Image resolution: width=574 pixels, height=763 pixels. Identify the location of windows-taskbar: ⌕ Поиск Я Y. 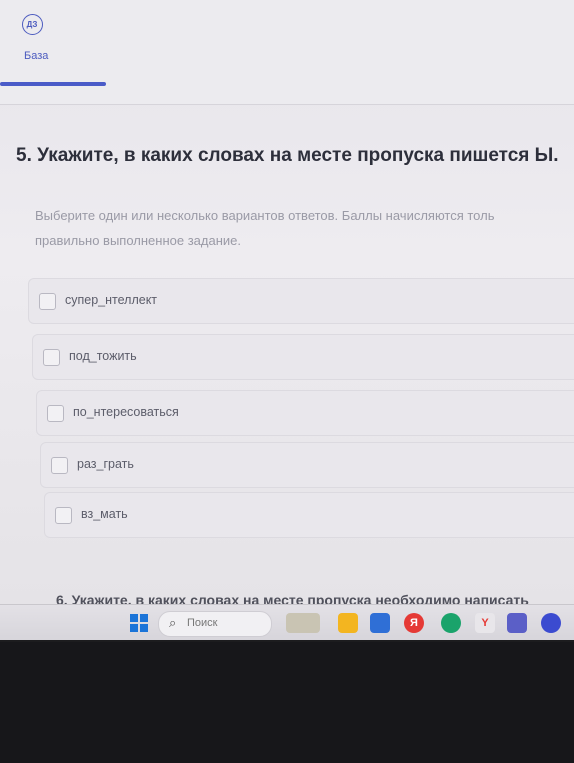
(287, 622).